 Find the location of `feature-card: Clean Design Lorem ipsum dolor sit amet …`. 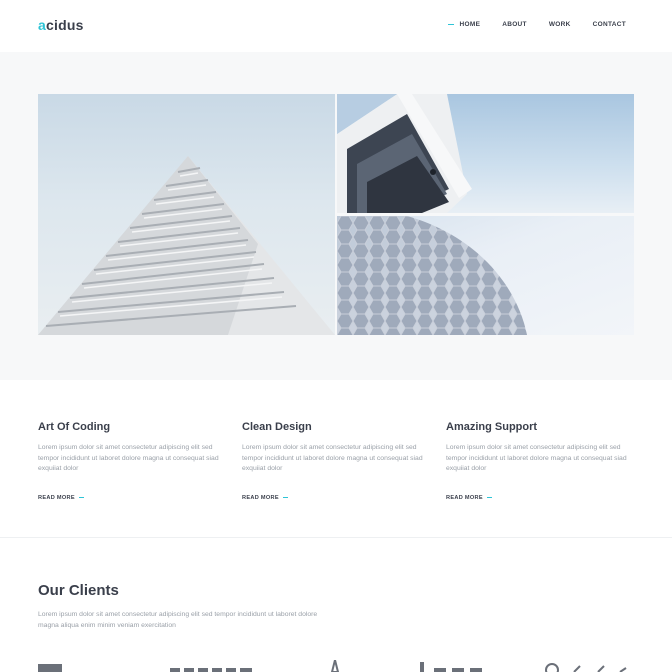

feature-card: Clean Design Lorem ipsum dolor sit amet … is located at coordinates (337, 462).